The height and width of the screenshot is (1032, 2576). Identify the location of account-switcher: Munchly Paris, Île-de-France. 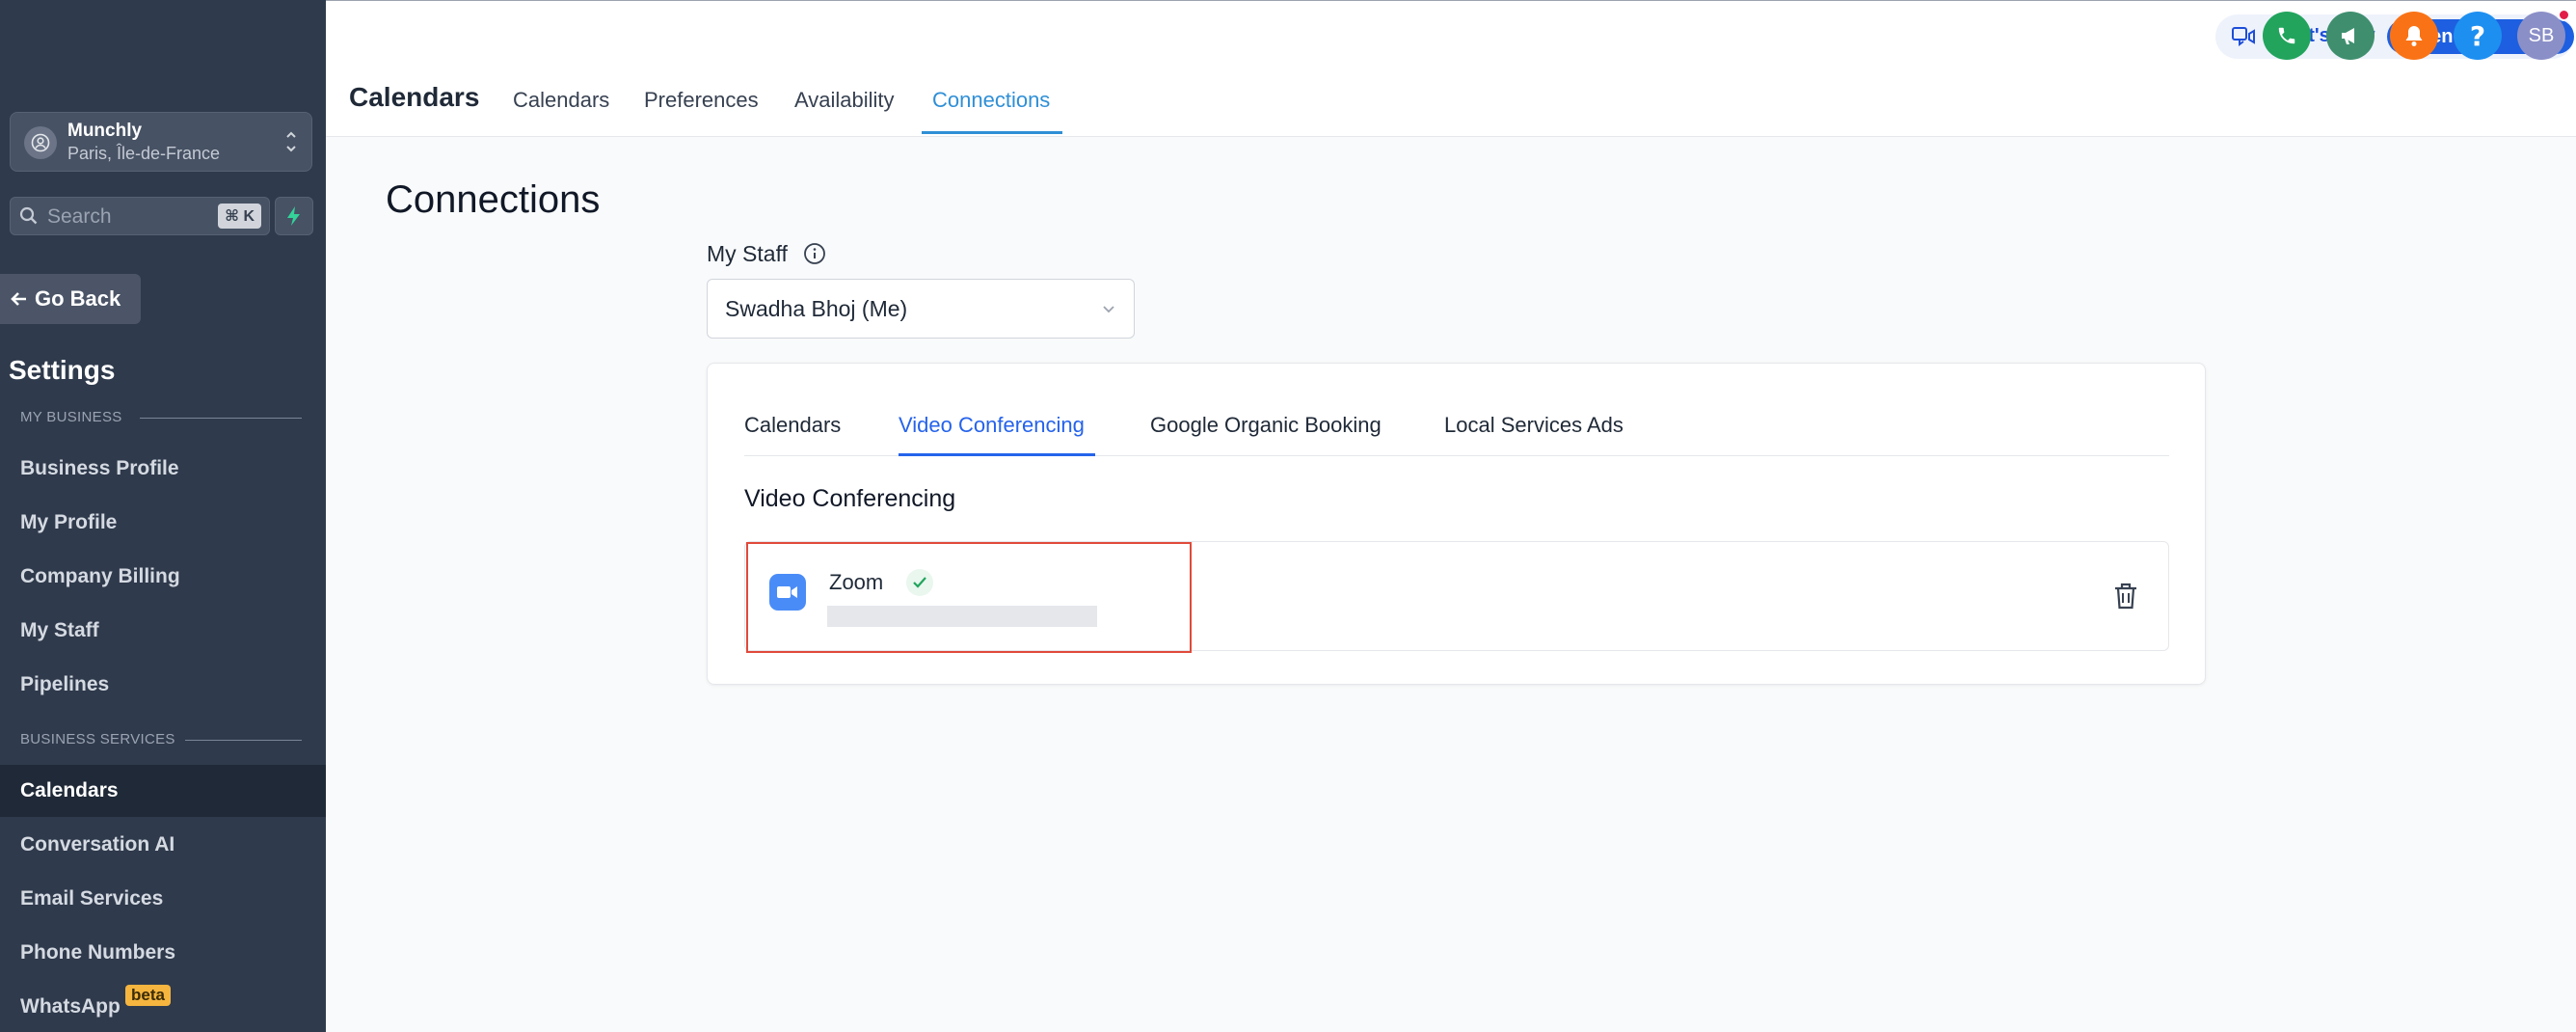
(161, 142).